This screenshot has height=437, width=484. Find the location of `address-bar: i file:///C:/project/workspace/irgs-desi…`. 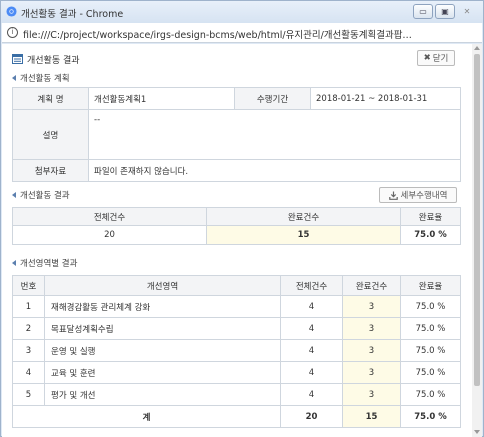

address-bar: i file:///C:/project/workspace/irgs-desi… is located at coordinates (242, 33).